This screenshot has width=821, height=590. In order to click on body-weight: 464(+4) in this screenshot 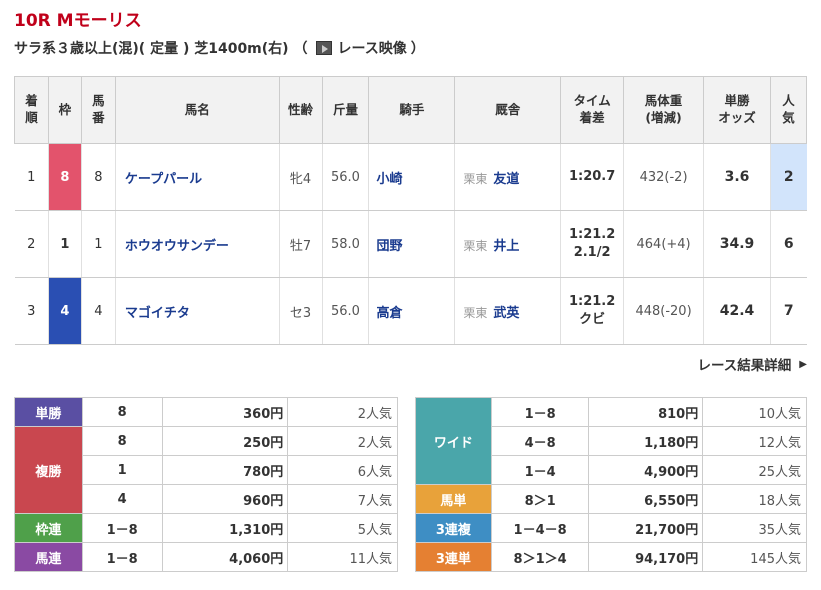, I will do `click(663, 244)`.